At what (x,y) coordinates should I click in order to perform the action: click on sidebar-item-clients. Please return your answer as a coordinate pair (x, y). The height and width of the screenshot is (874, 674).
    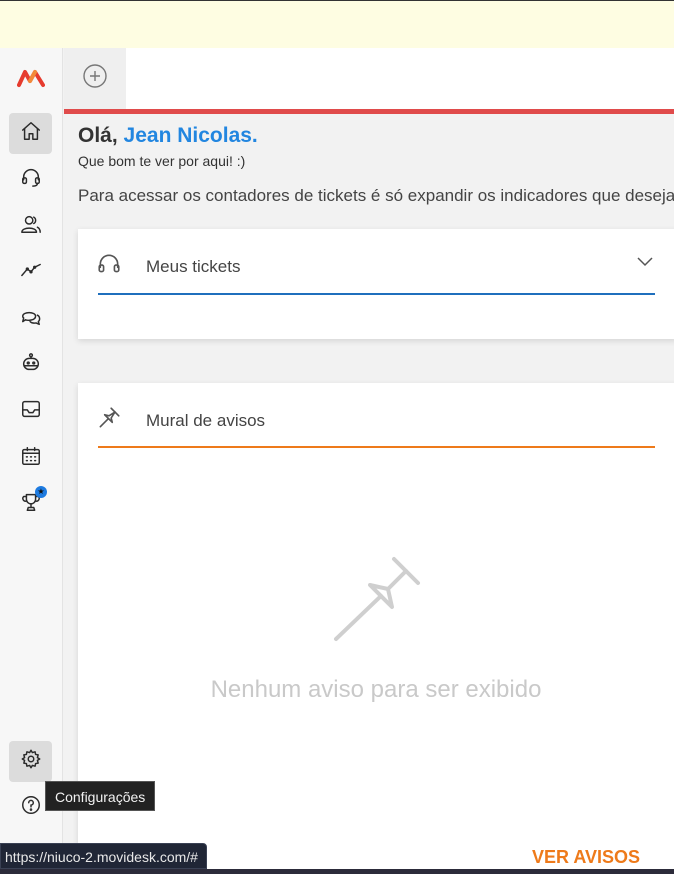
    Looking at the image, I should click on (30, 226).